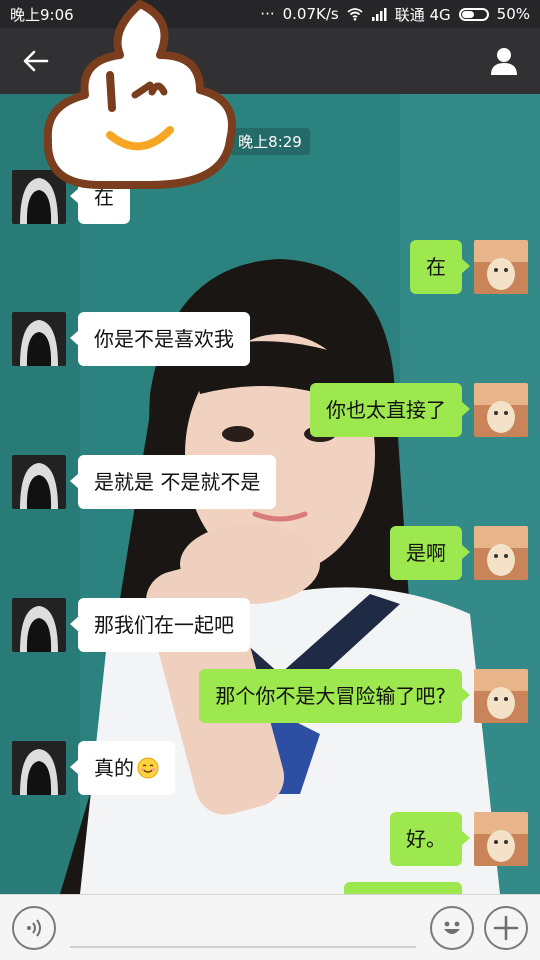 The width and height of the screenshot is (540, 960). I want to click on message-row: 你是不是喜欢我, so click(131, 339).